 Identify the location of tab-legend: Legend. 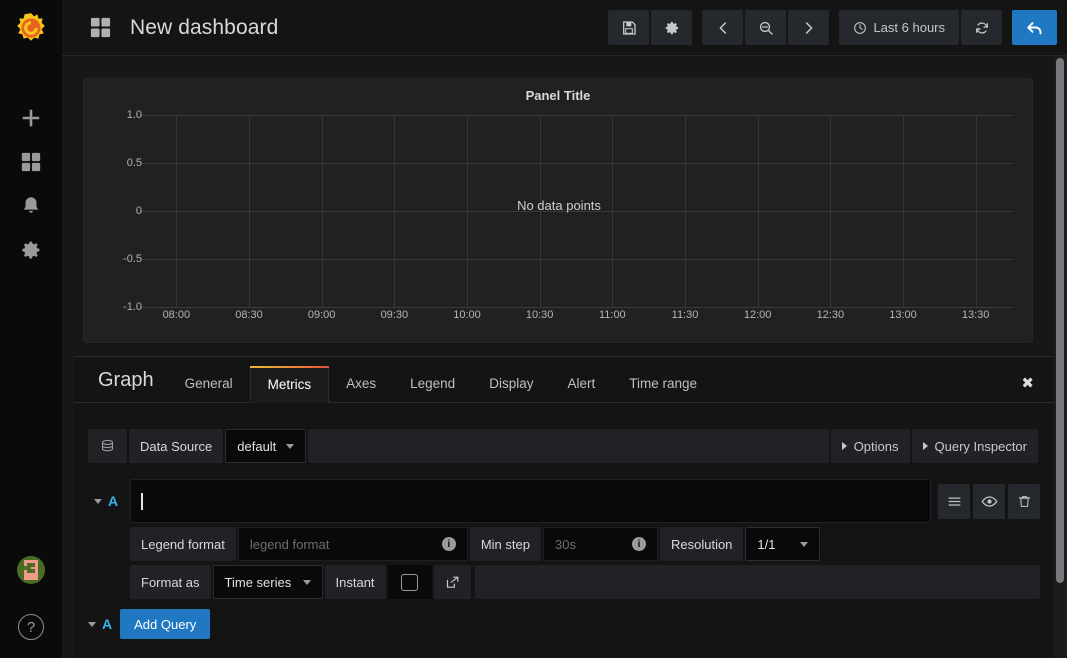
(432, 383).